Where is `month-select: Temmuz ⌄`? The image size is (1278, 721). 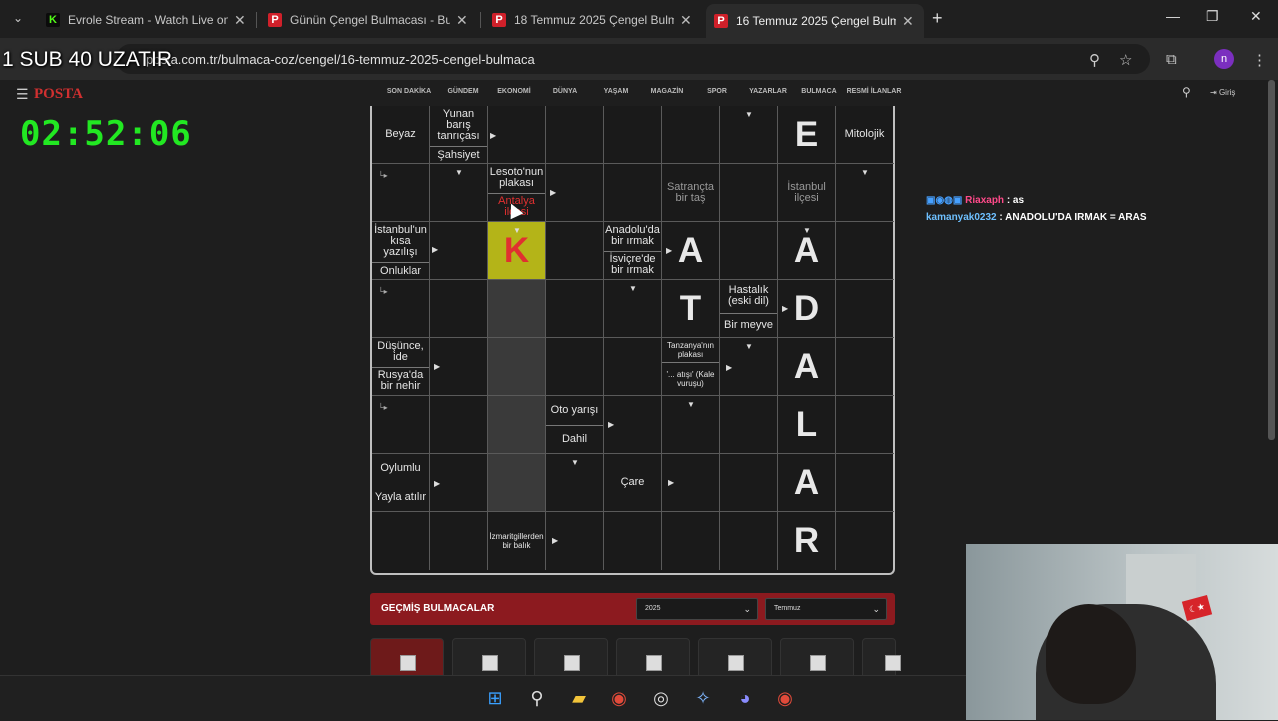
month-select: Temmuz ⌄ is located at coordinates (826, 609).